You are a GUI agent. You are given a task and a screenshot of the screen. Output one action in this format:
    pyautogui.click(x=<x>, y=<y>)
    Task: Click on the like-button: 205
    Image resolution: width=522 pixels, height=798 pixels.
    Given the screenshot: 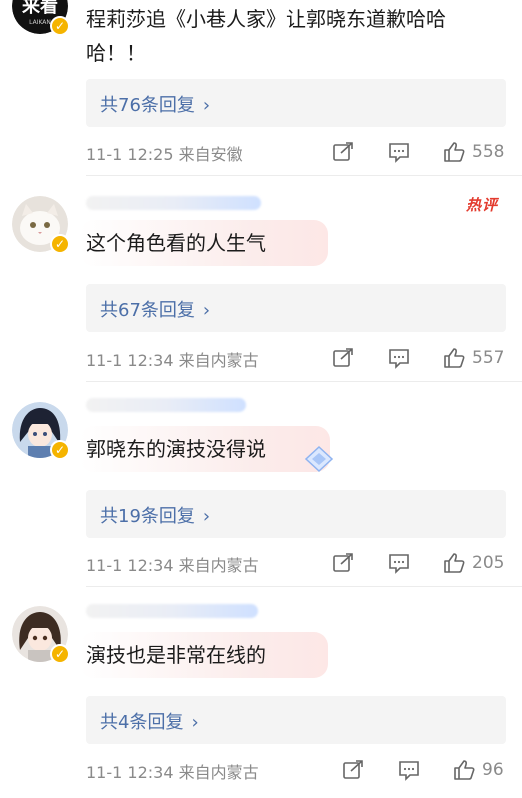 What is the action you would take?
    pyautogui.click(x=473, y=563)
    